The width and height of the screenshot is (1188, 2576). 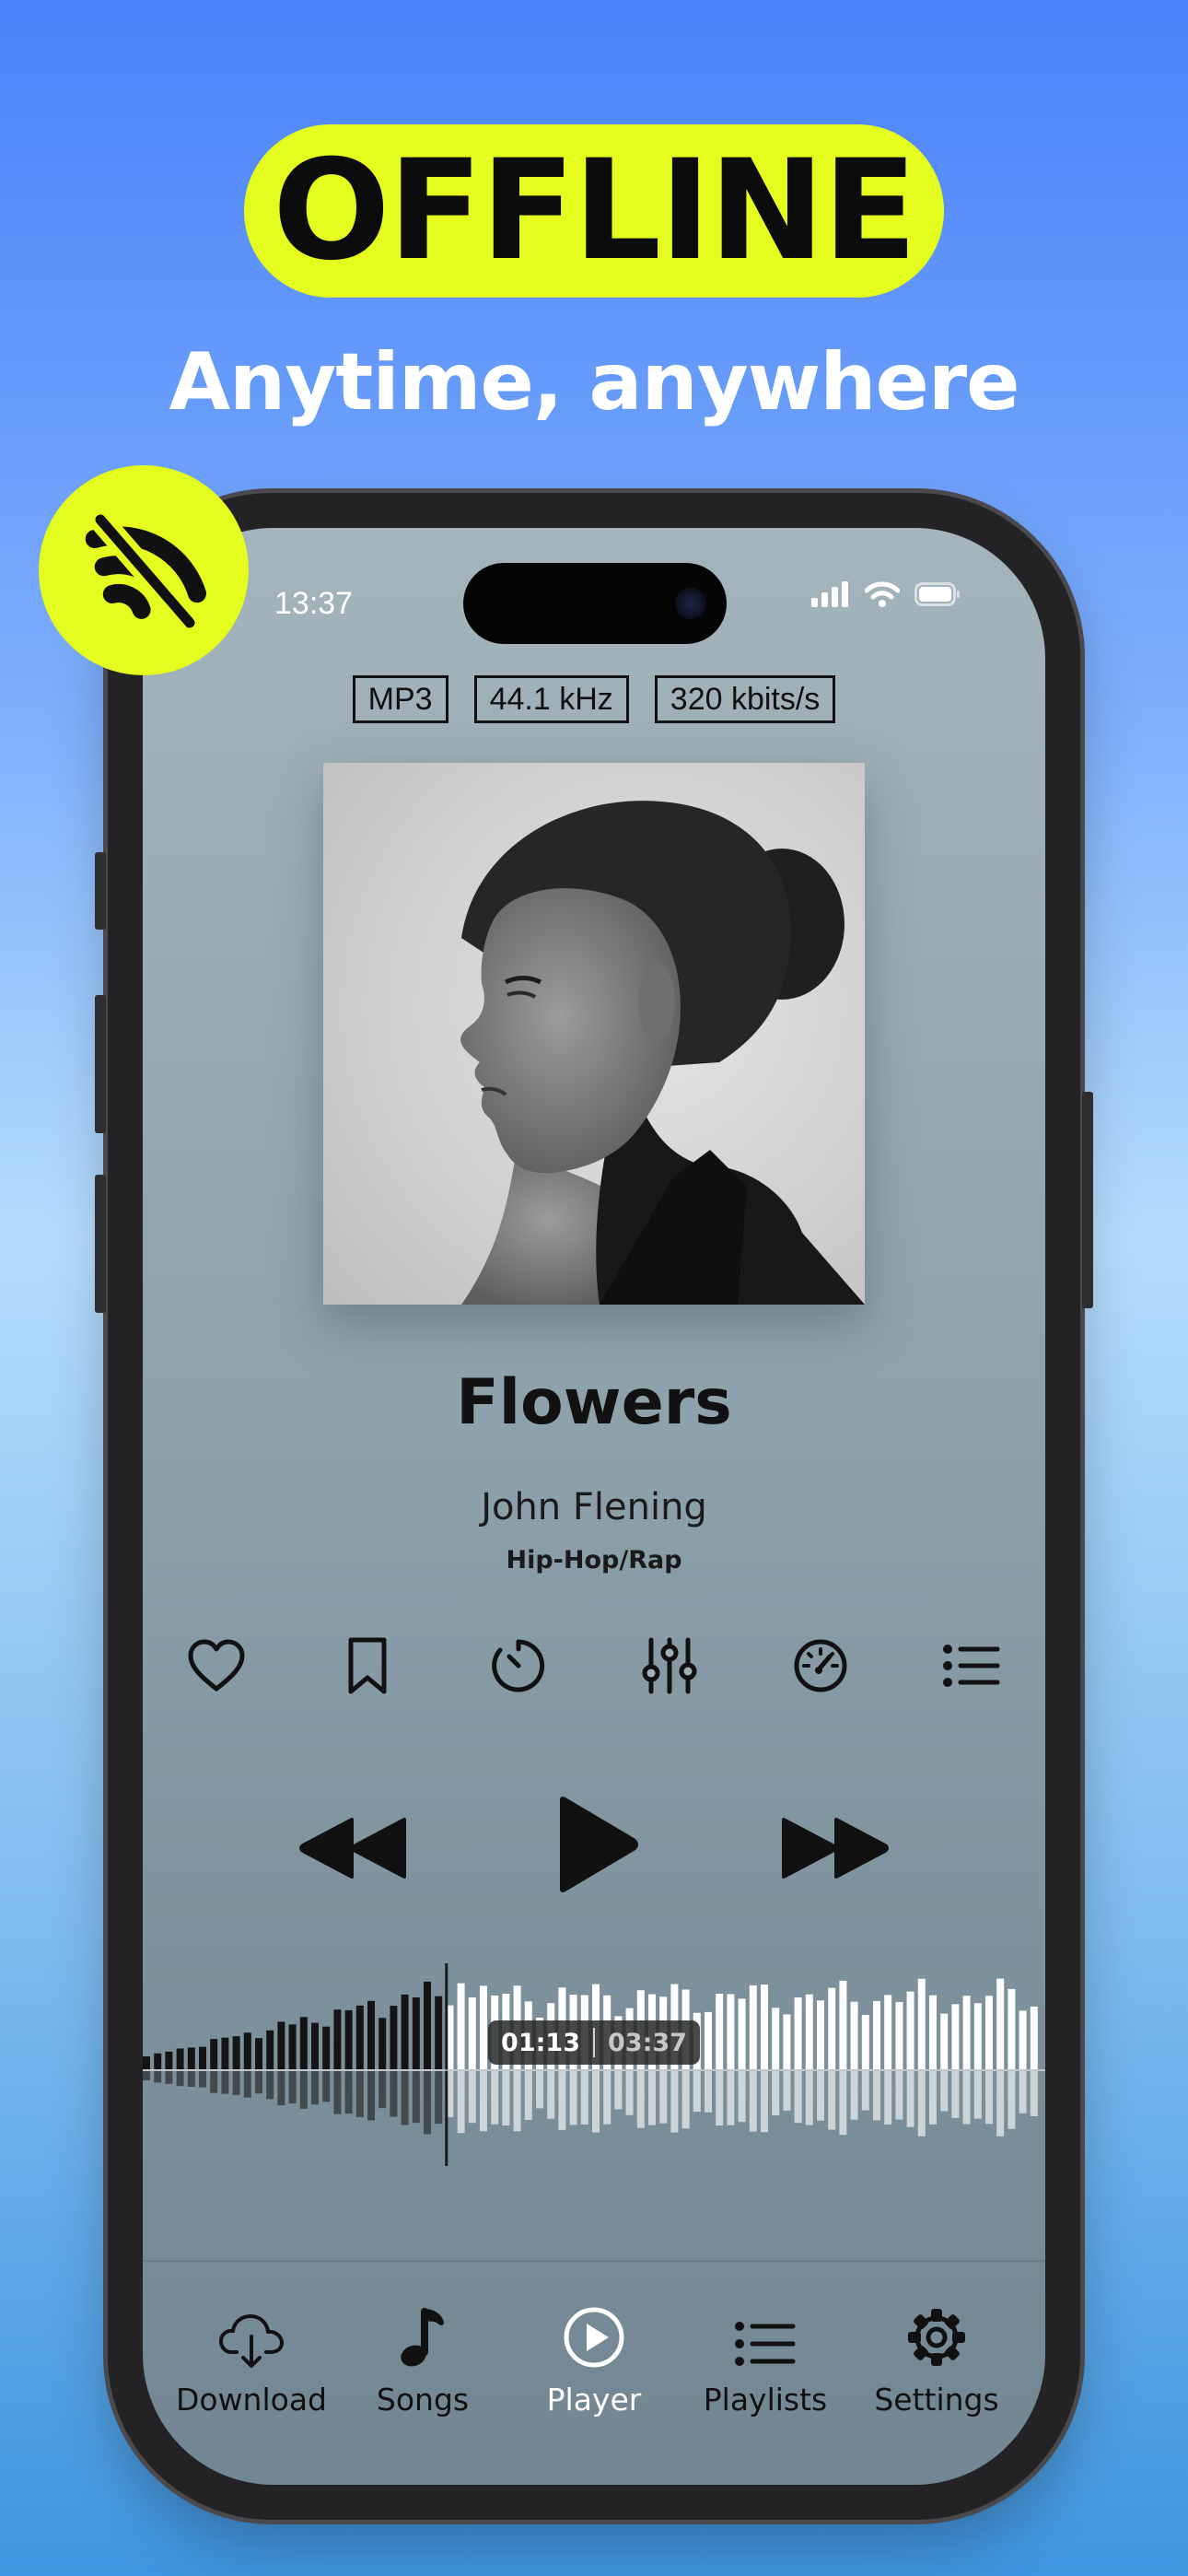 What do you see at coordinates (594, 211) in the screenshot?
I see `headline-pill: OFFLINE` at bounding box center [594, 211].